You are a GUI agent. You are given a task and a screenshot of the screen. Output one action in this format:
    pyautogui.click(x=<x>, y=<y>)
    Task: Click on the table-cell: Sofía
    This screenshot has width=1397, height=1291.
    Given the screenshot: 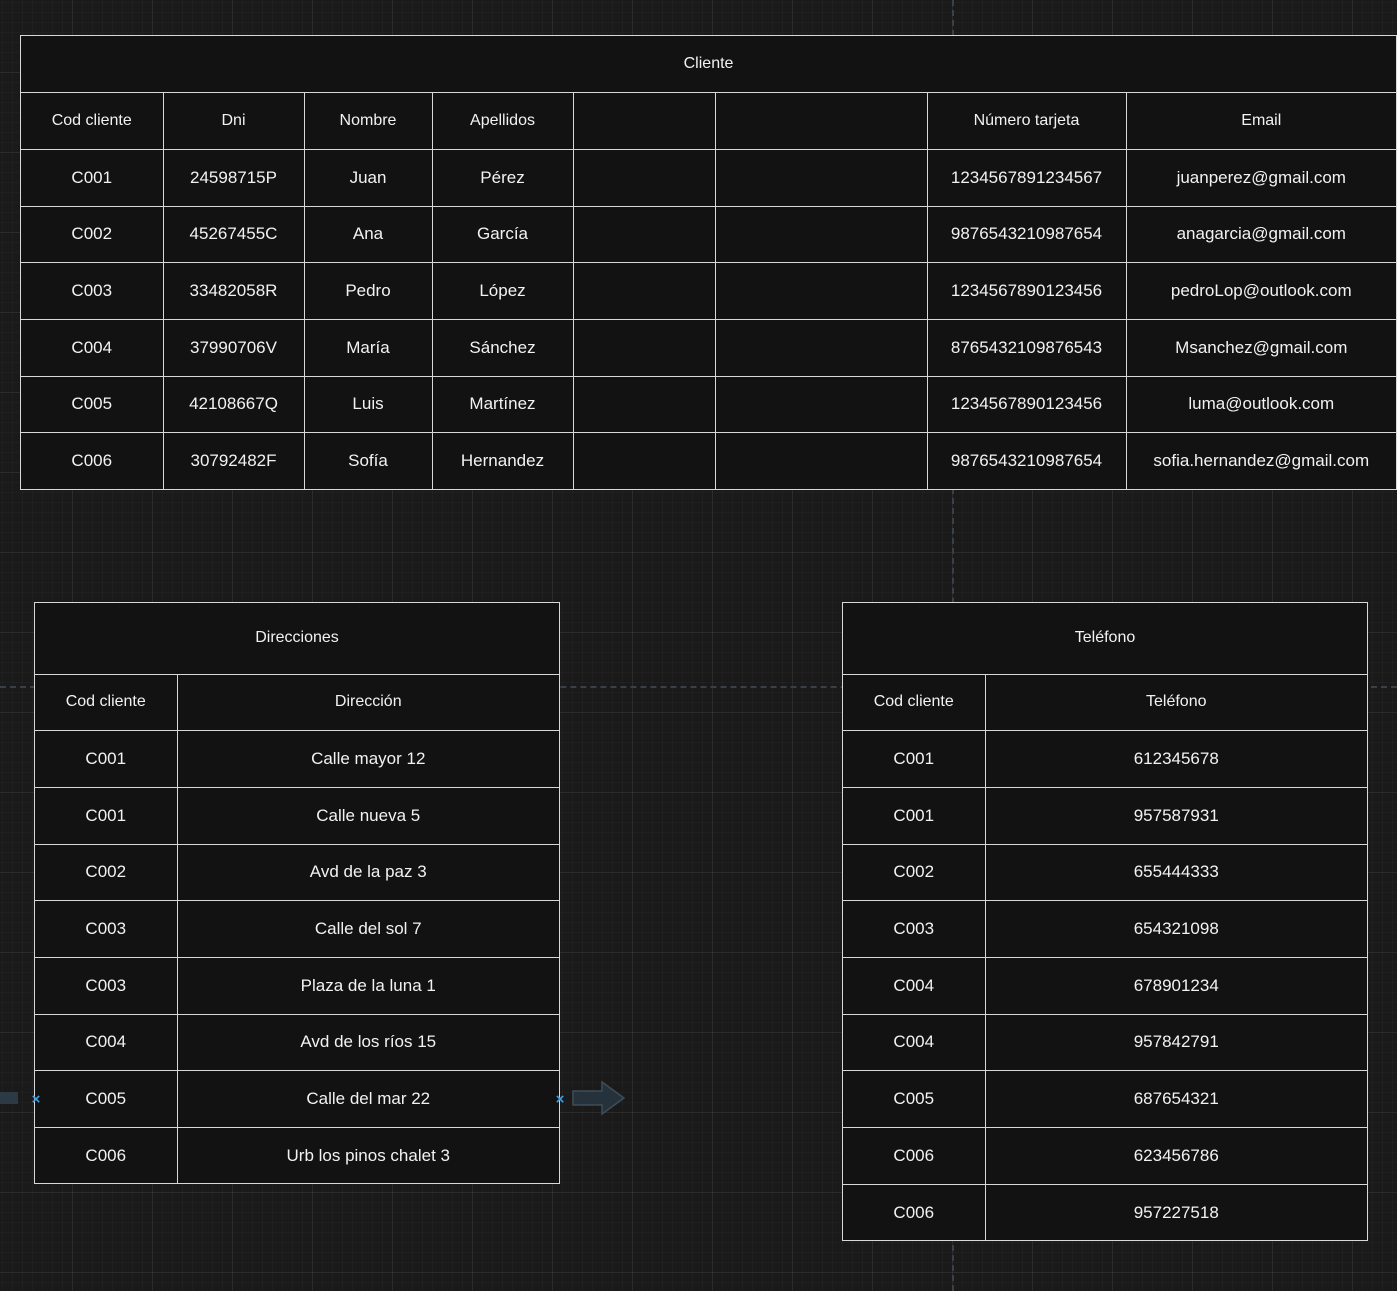 What is the action you would take?
    pyautogui.click(x=368, y=461)
    